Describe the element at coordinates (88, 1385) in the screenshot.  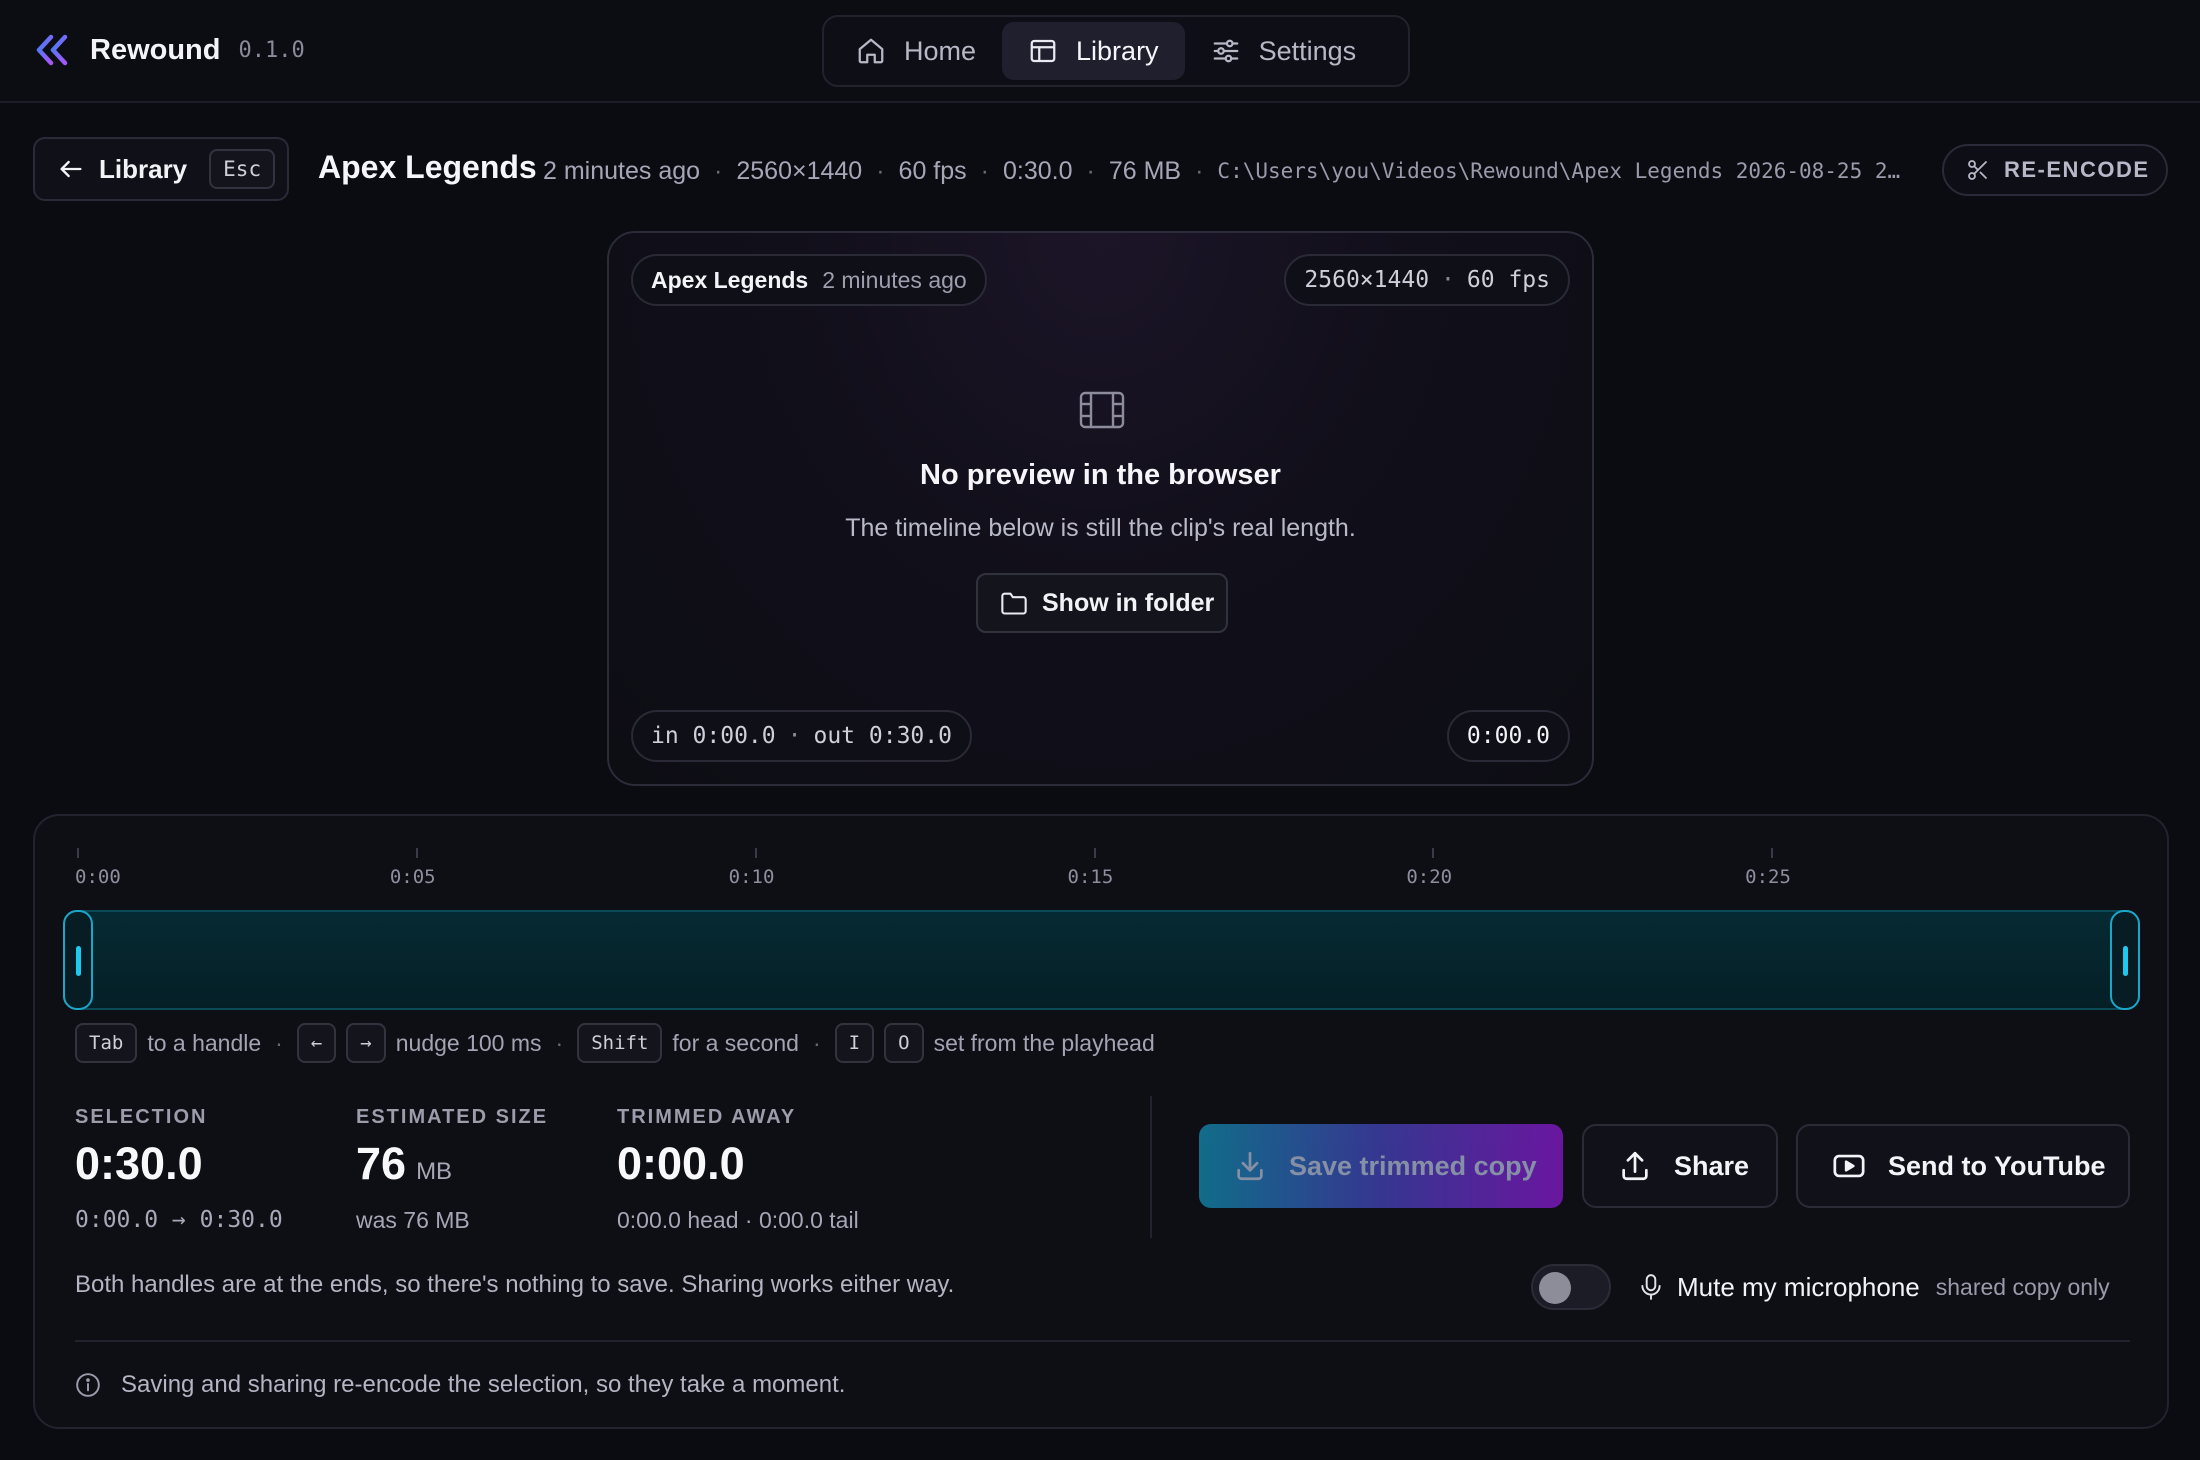
I see `info-icon` at that location.